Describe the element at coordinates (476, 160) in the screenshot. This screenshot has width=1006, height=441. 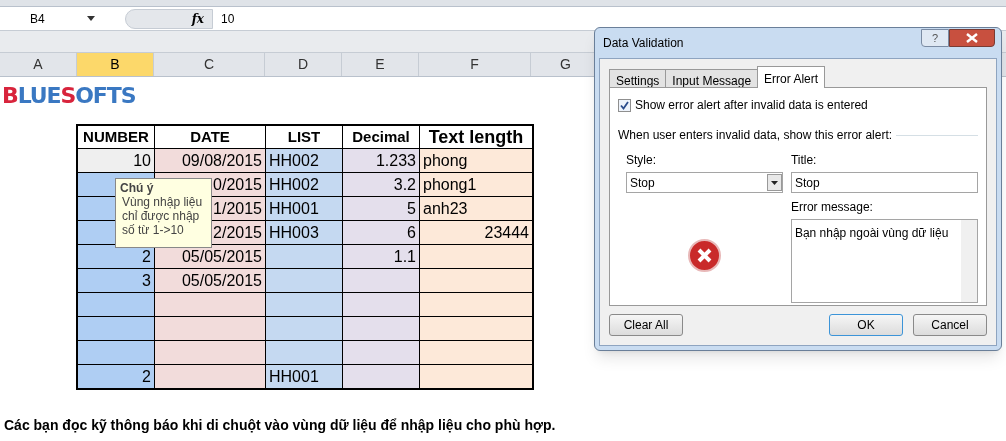
I see `table-cell: phong` at that location.